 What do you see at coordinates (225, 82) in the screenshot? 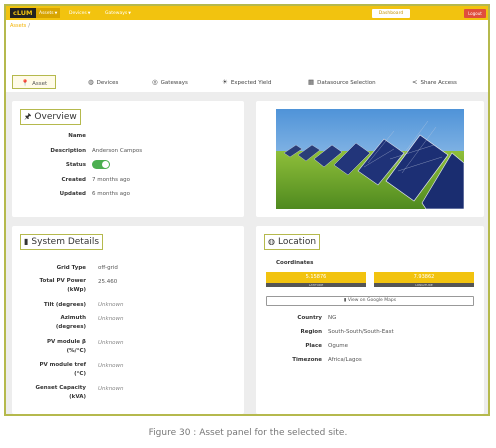
I see `sun-icon: ☀` at bounding box center [225, 82].